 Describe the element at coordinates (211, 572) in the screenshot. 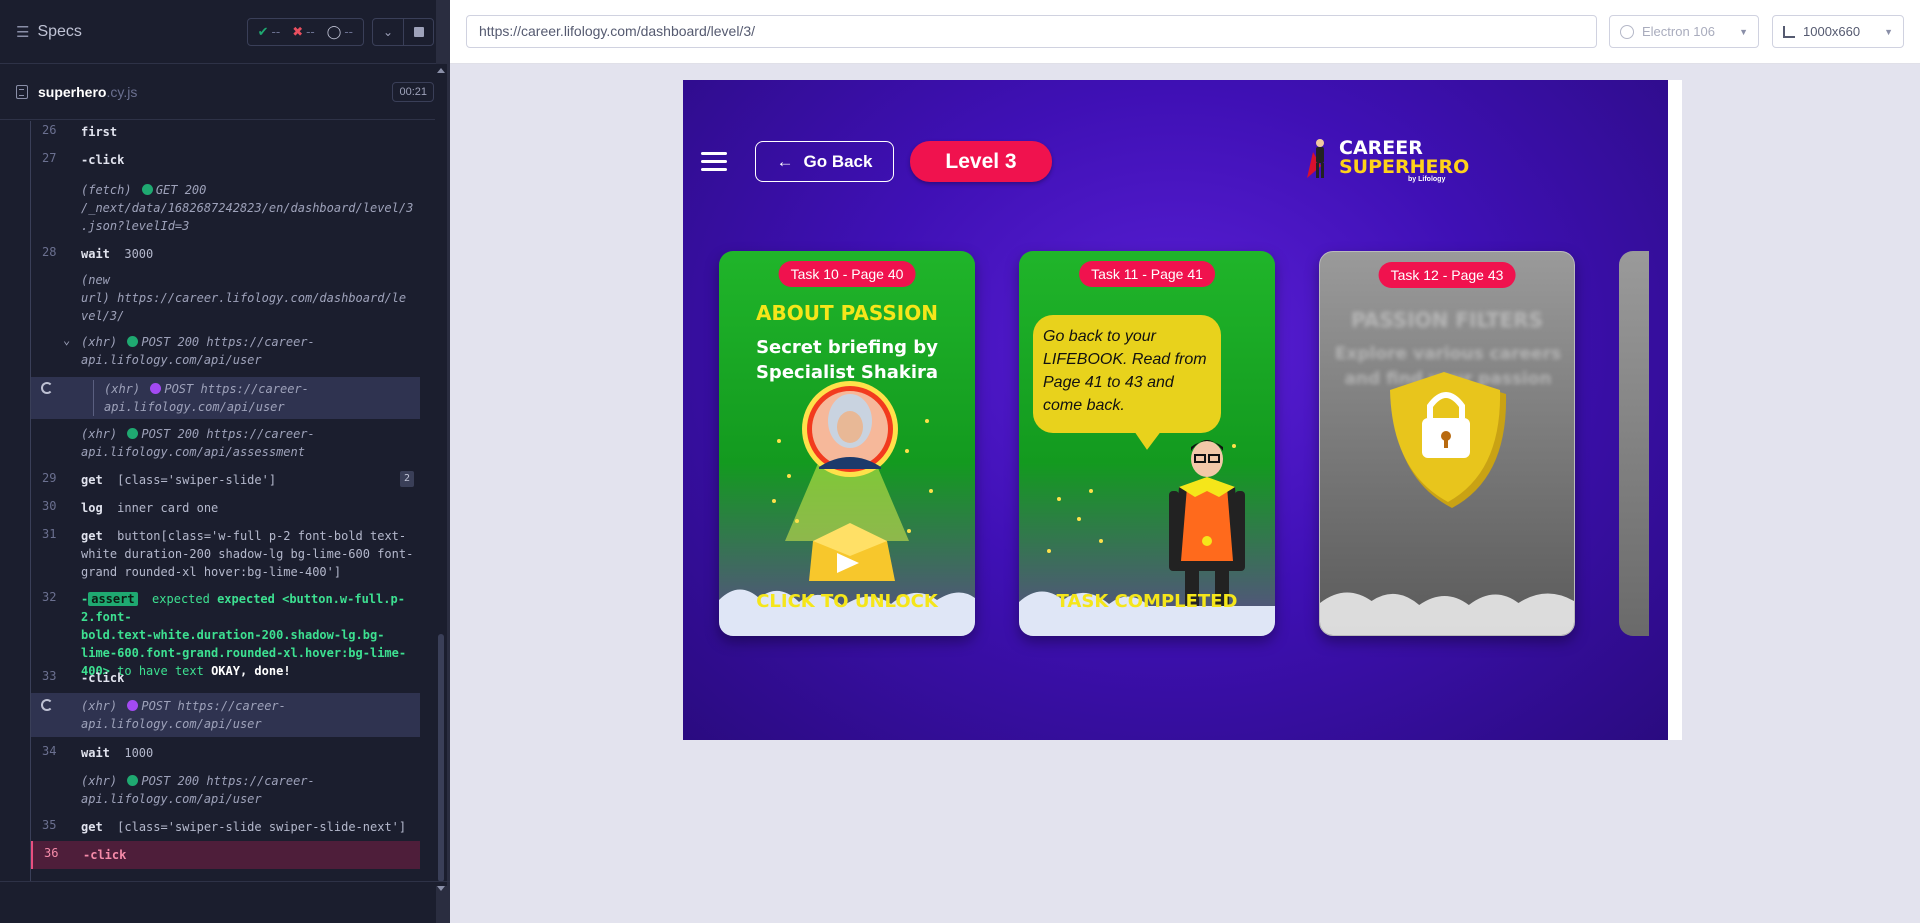

I see `command-message-cont: grand rounded-xl hover:bg-lime-400']` at that location.